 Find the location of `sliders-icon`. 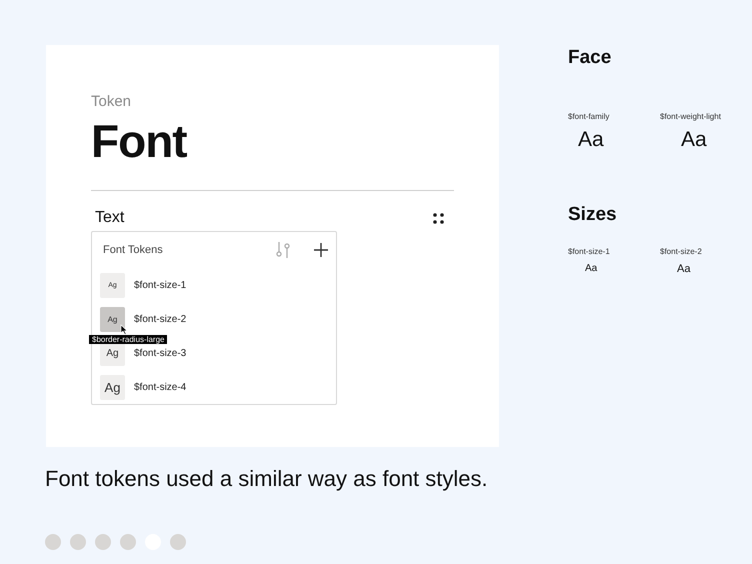

sliders-icon is located at coordinates (283, 250).